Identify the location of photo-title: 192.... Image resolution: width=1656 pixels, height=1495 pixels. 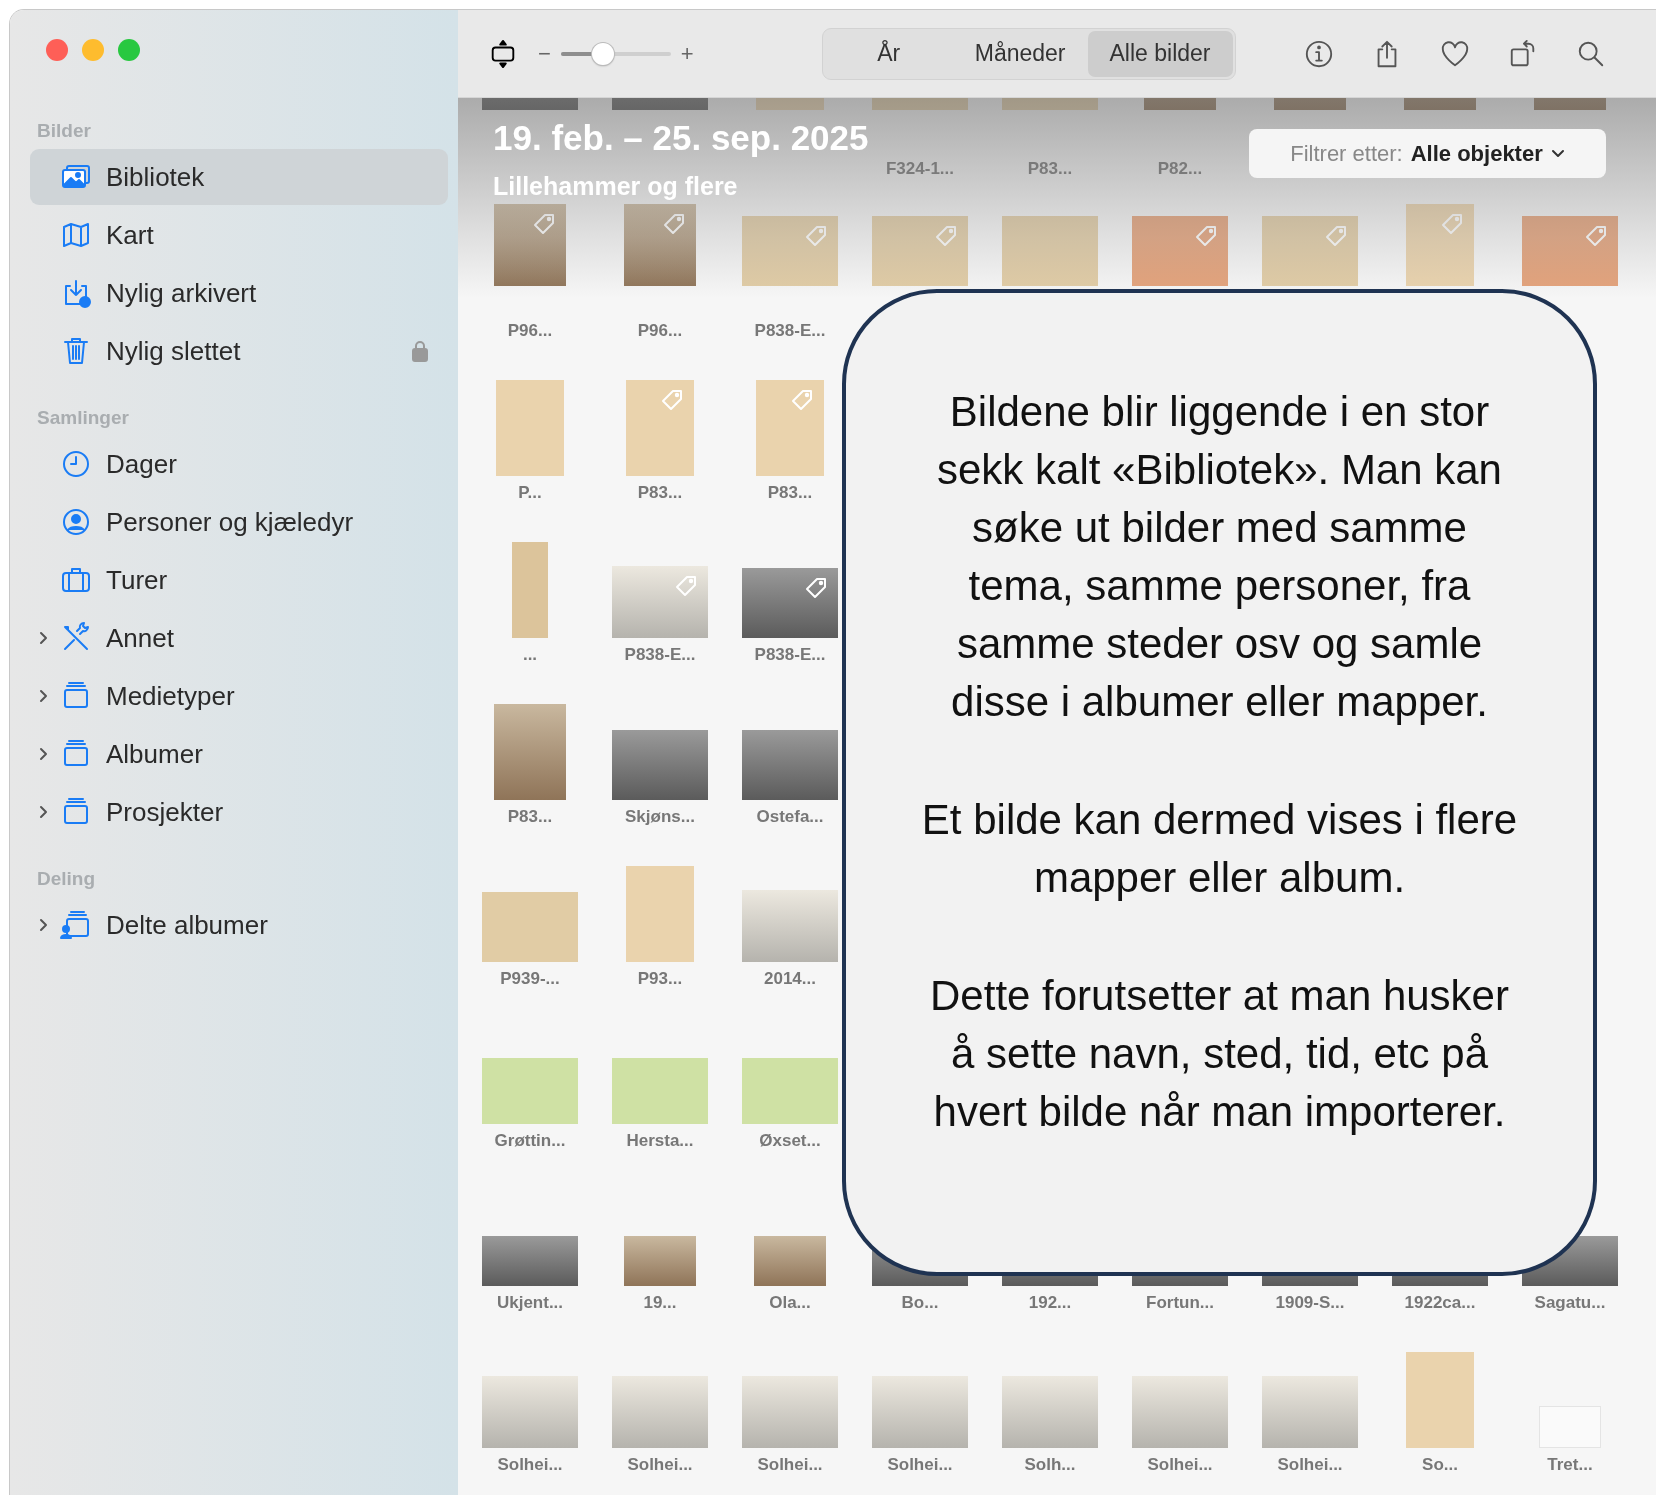
(1050, 1303).